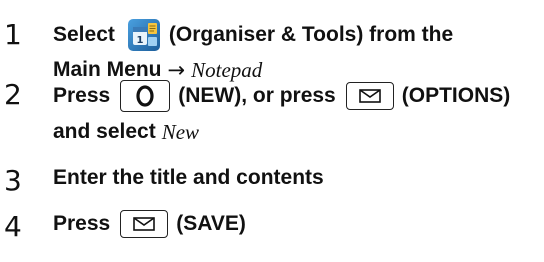  What do you see at coordinates (13, 34) in the screenshot?
I see `step-number: 1` at bounding box center [13, 34].